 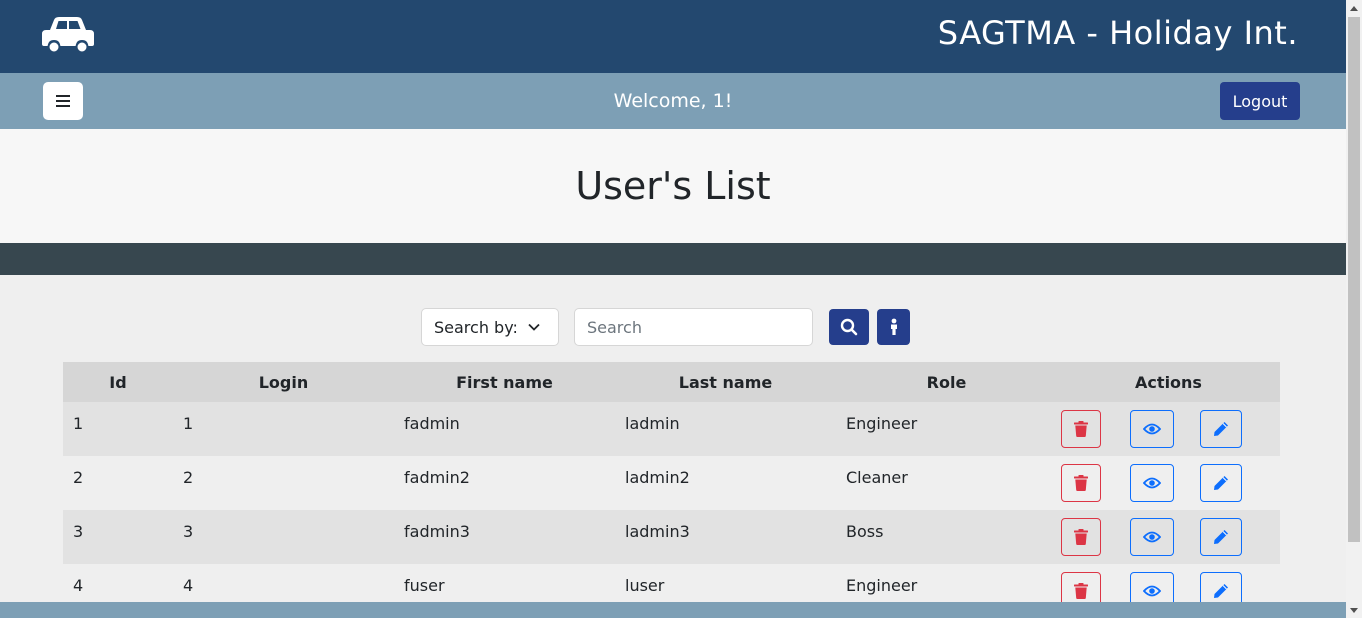 I want to click on person-icon, so click(x=893, y=326).